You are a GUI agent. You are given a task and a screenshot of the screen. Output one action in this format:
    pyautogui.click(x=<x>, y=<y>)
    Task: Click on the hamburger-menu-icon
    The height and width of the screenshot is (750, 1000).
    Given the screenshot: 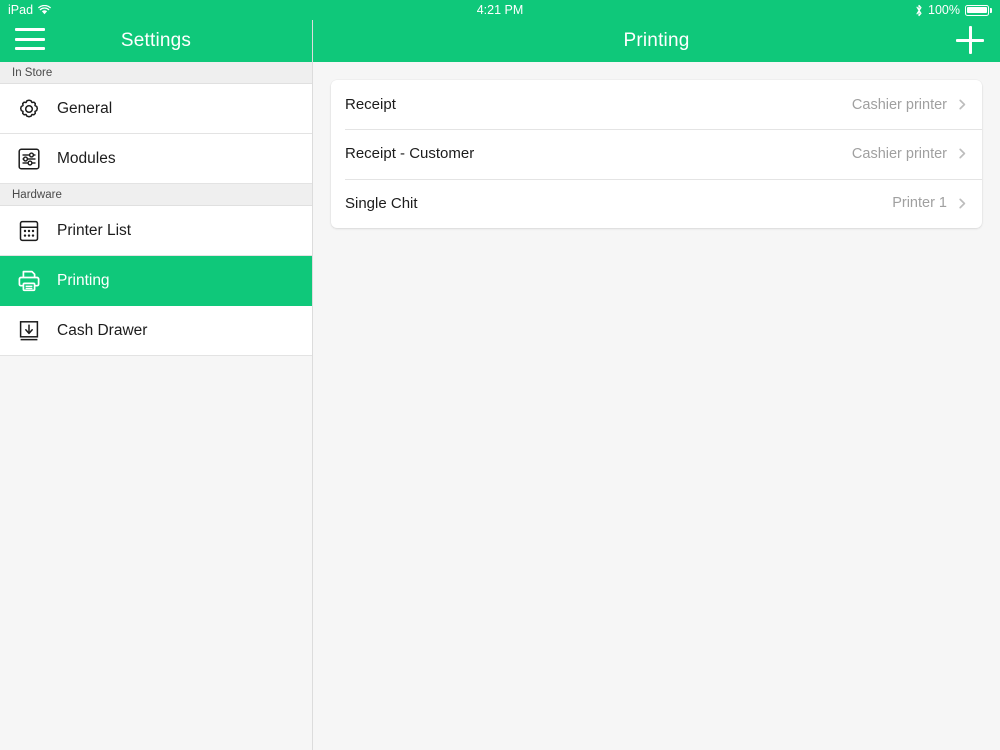 What is the action you would take?
    pyautogui.click(x=30, y=39)
    